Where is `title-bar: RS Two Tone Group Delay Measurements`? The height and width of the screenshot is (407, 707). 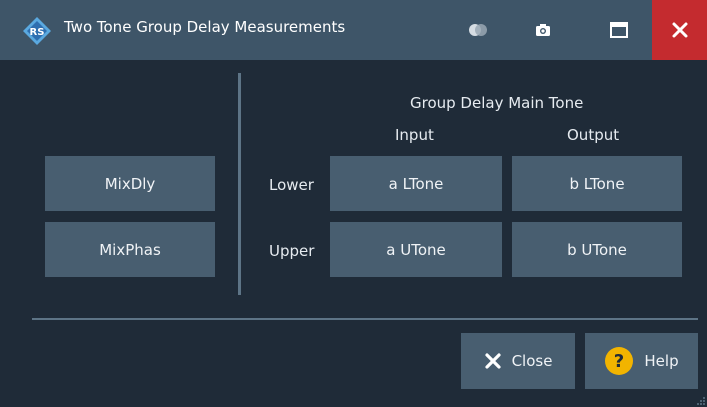 title-bar: RS Two Tone Group Delay Measurements is located at coordinates (353, 30).